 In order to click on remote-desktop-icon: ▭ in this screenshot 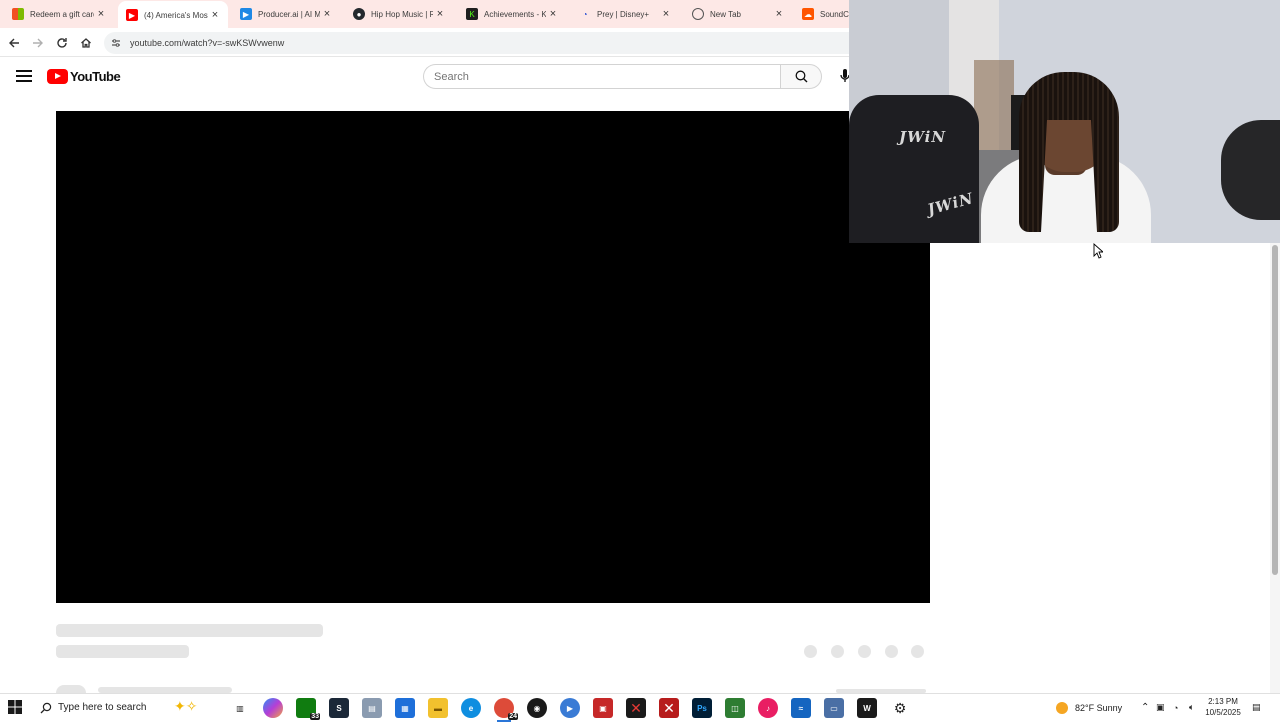, I will do `click(834, 708)`.